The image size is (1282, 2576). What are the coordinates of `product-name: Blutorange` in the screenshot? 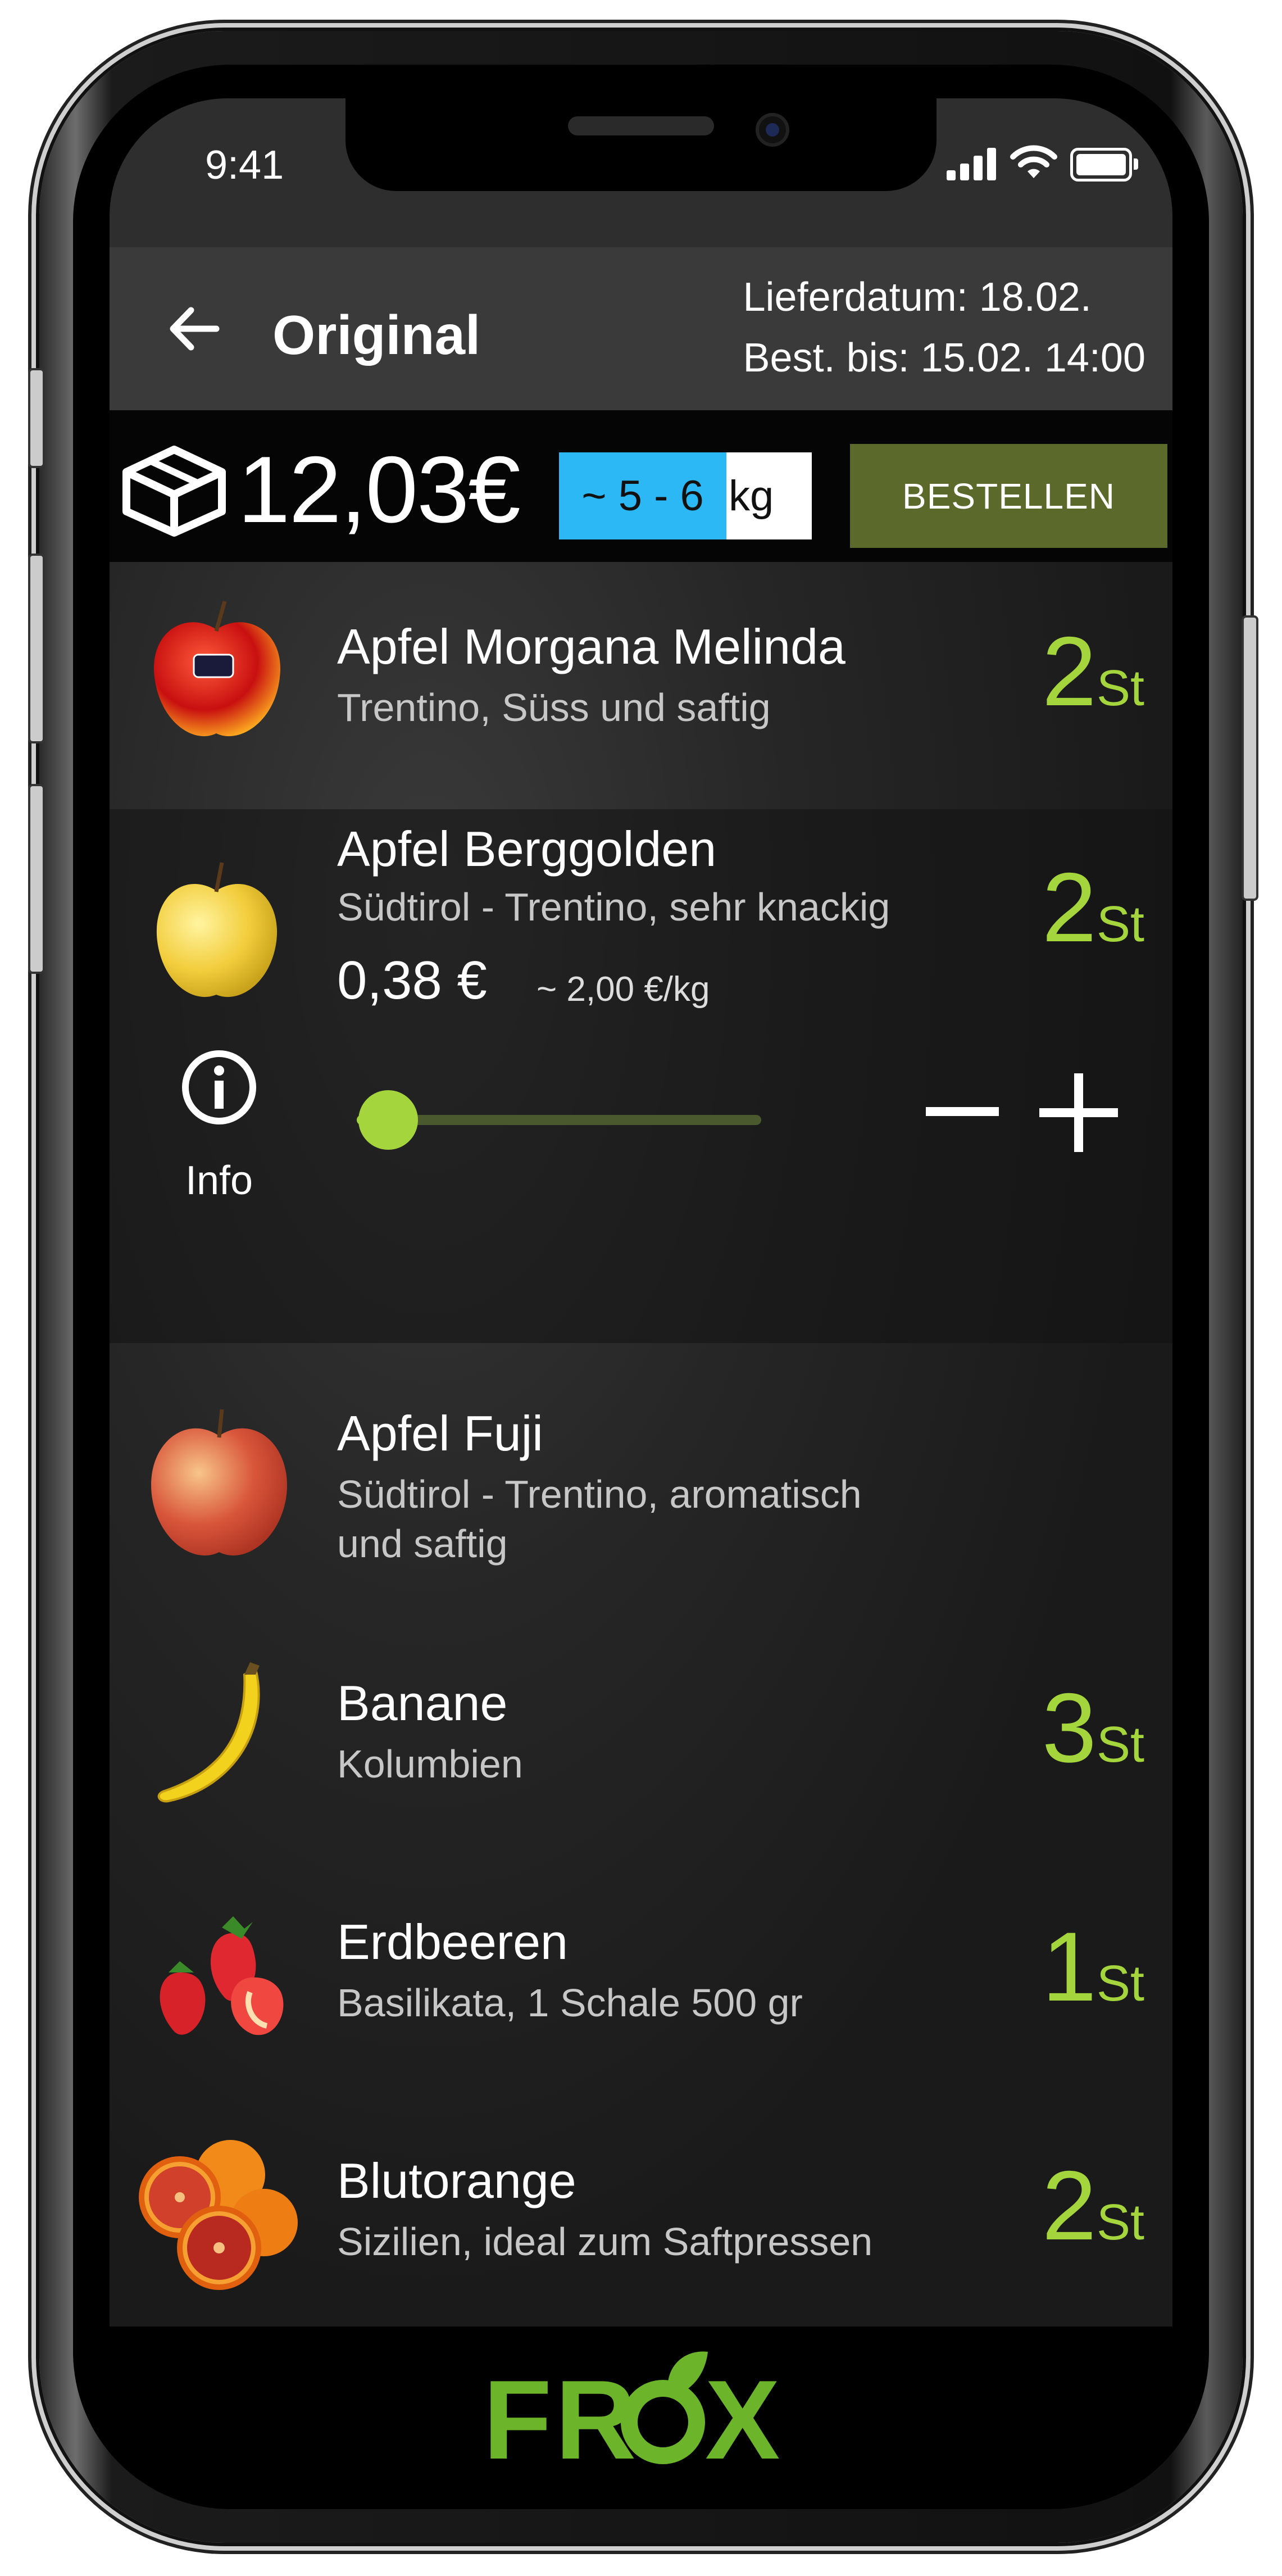 It's located at (456, 2180).